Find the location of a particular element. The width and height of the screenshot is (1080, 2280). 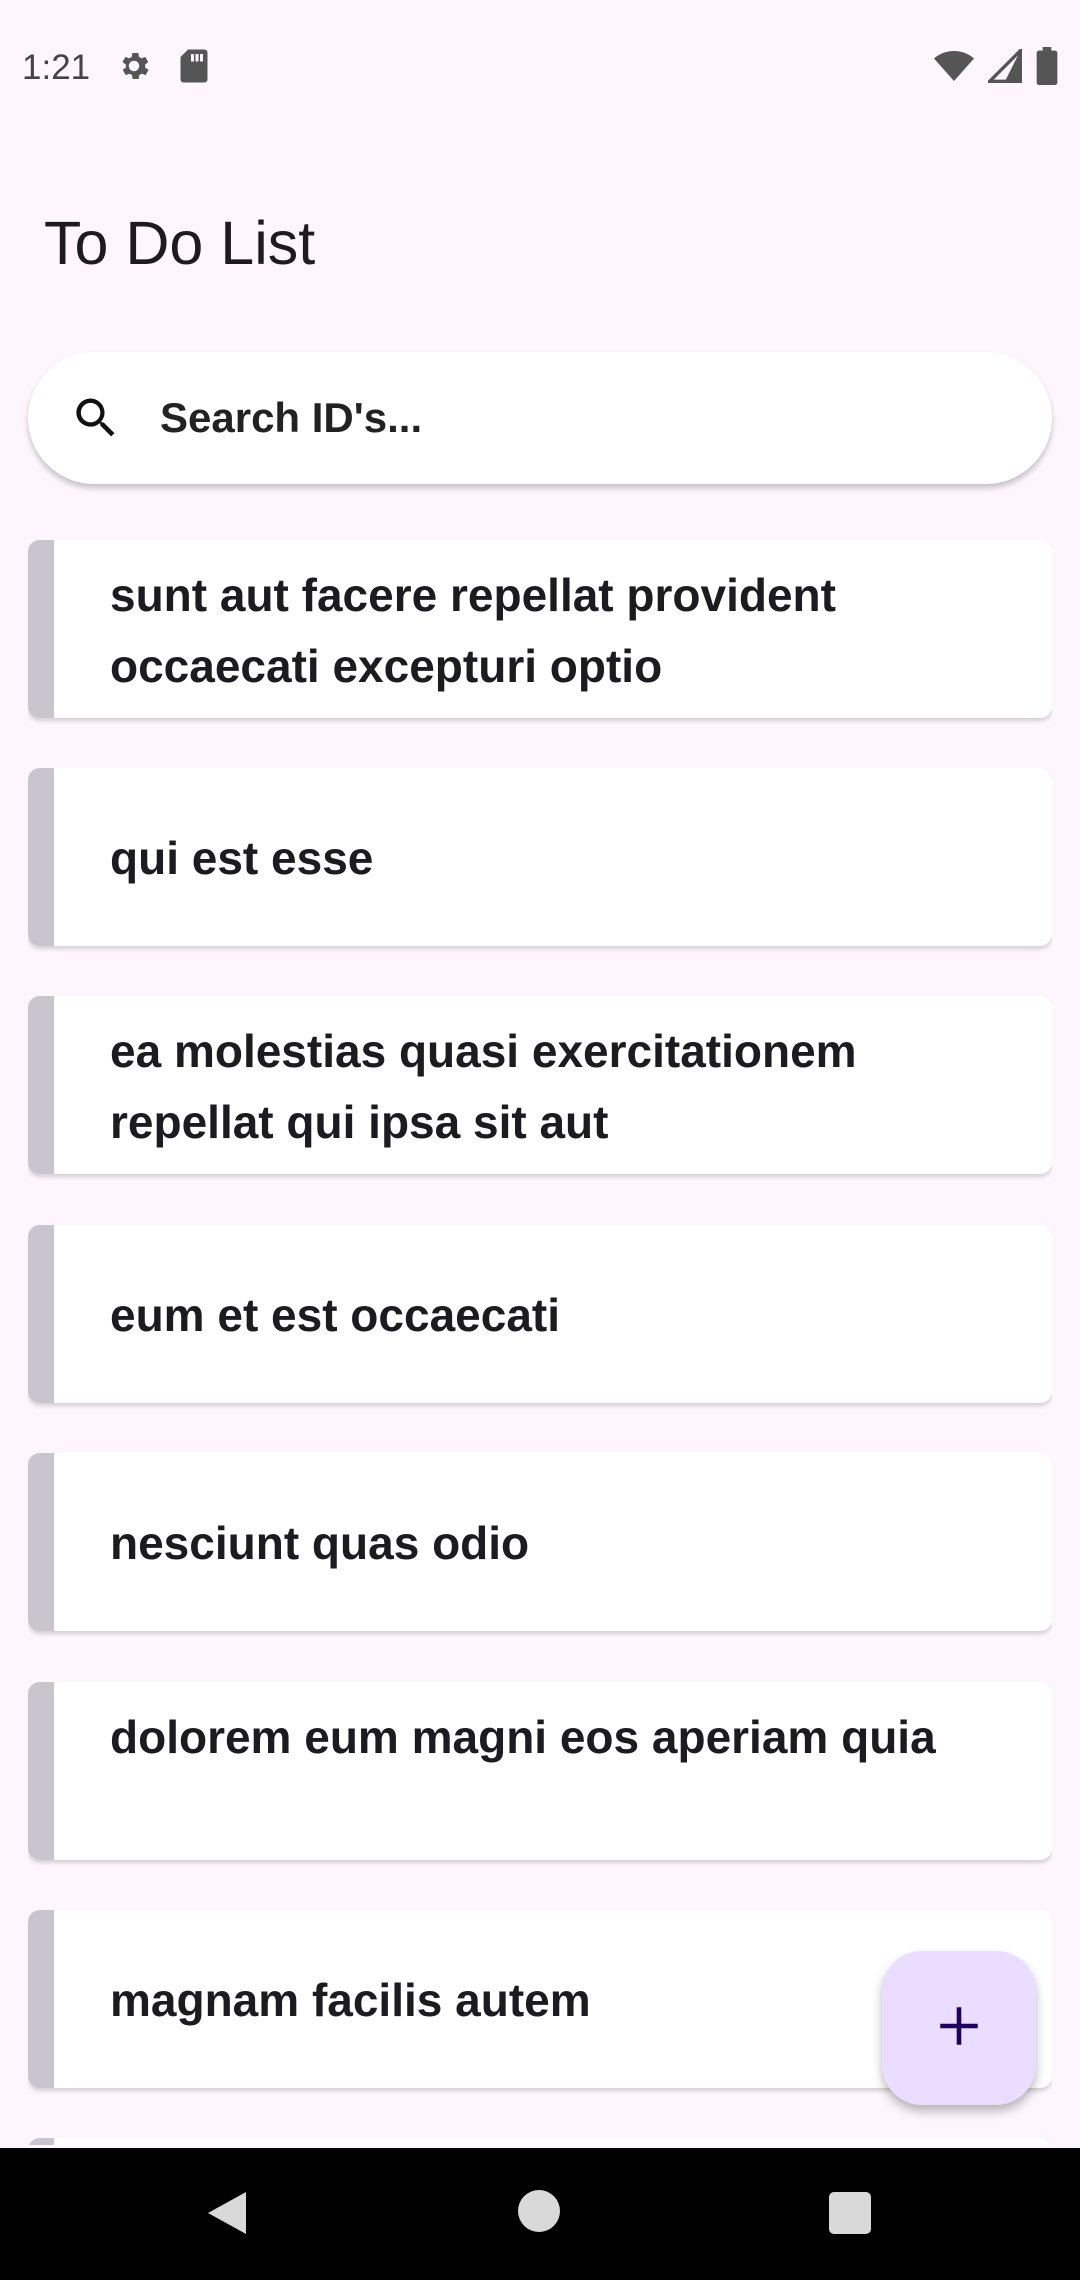

back-icon is located at coordinates (227, 2215).